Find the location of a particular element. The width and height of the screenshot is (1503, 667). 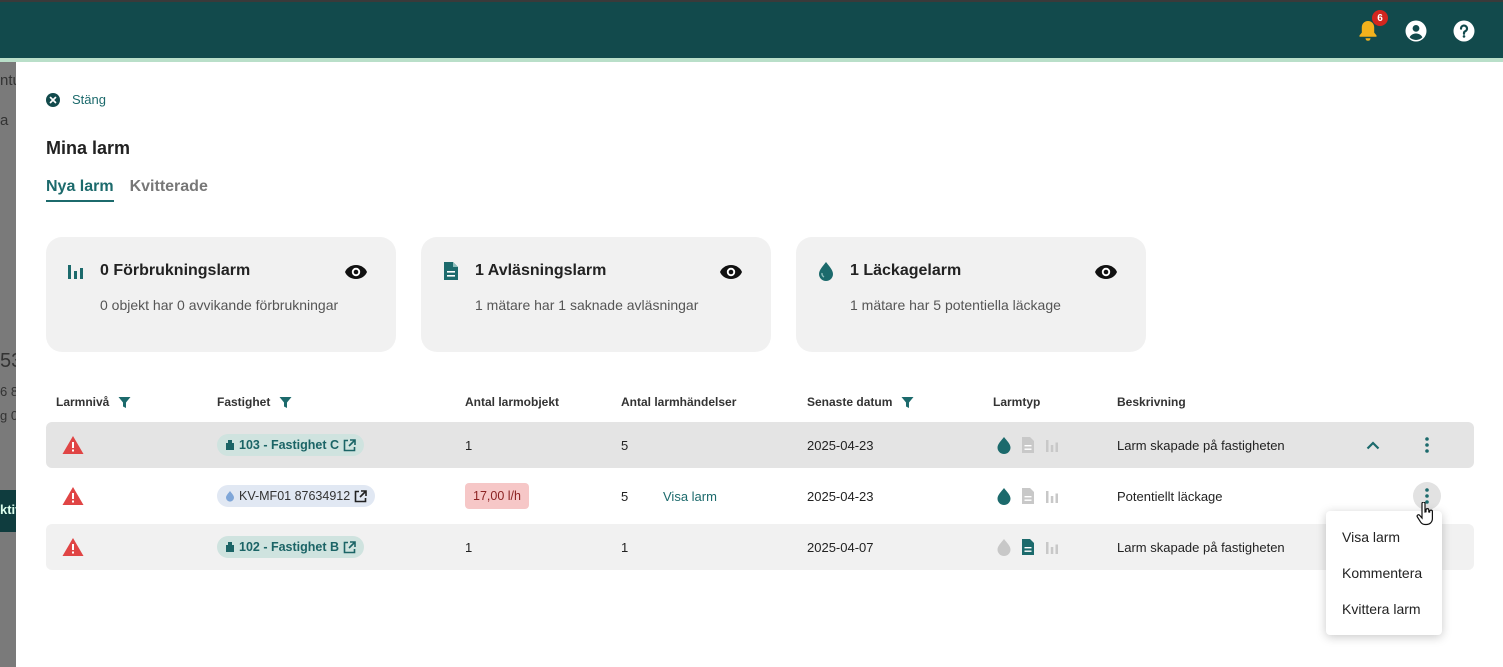

page-title: Mina larm is located at coordinates (88, 148).